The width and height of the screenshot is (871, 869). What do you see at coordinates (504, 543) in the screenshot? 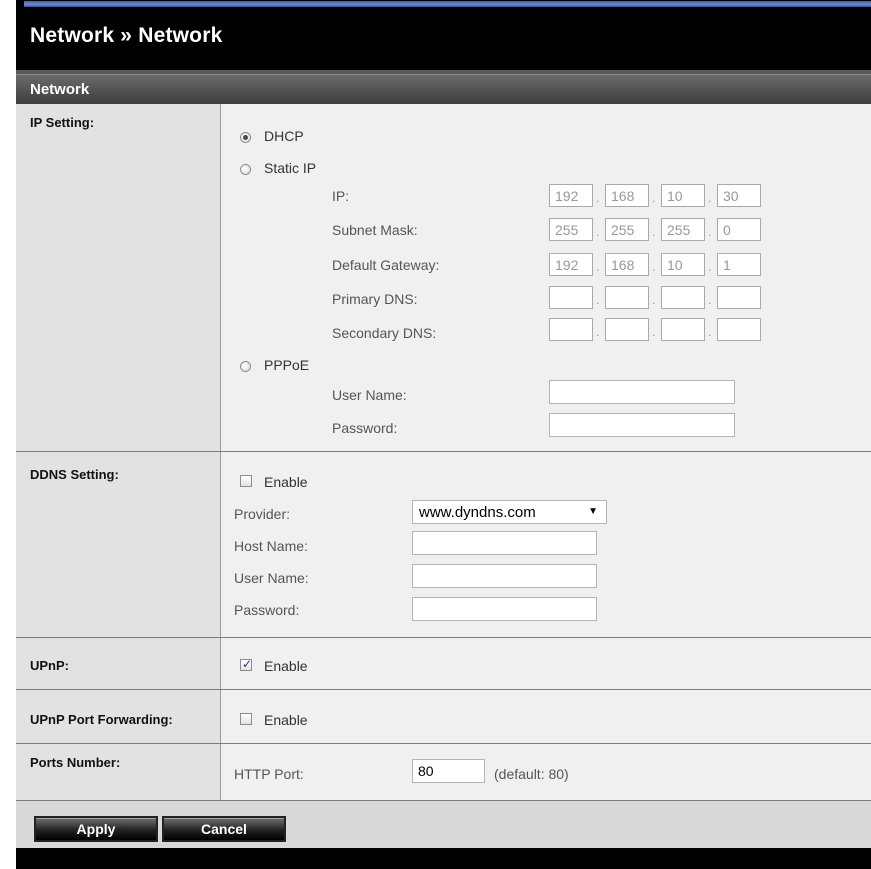
I see `ddns-host-name-input` at bounding box center [504, 543].